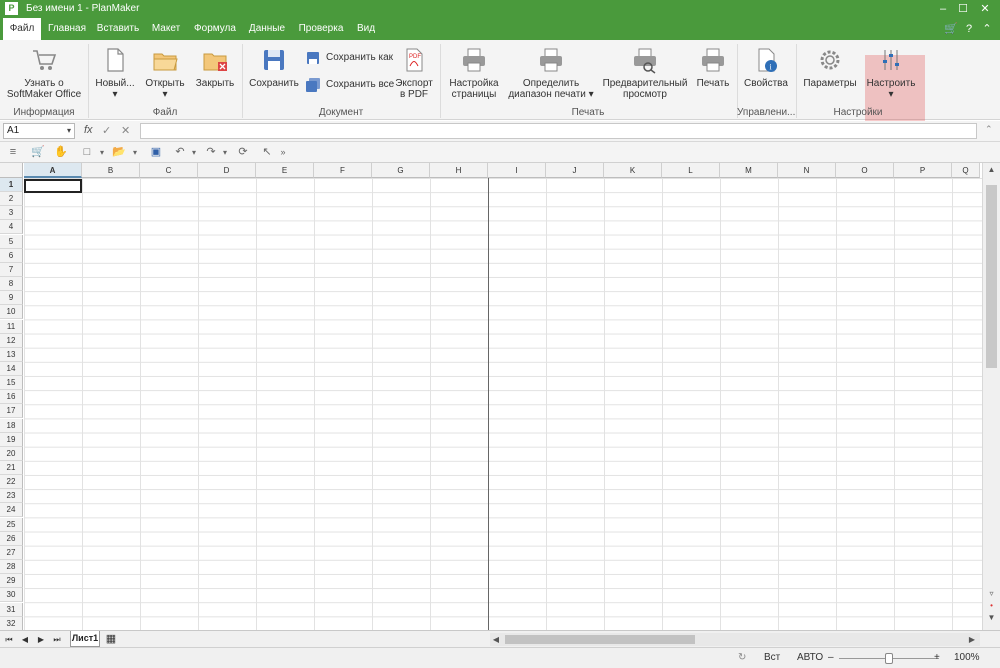 The image size is (1000, 668). What do you see at coordinates (401, 170) in the screenshot?
I see `column-header-g: G` at bounding box center [401, 170].